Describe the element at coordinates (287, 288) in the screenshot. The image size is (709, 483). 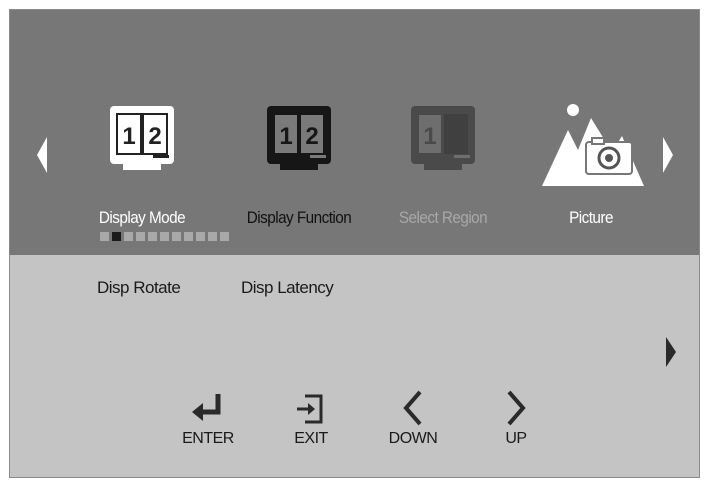
I see `submenu-item-disp-latency: Disp Latency` at that location.